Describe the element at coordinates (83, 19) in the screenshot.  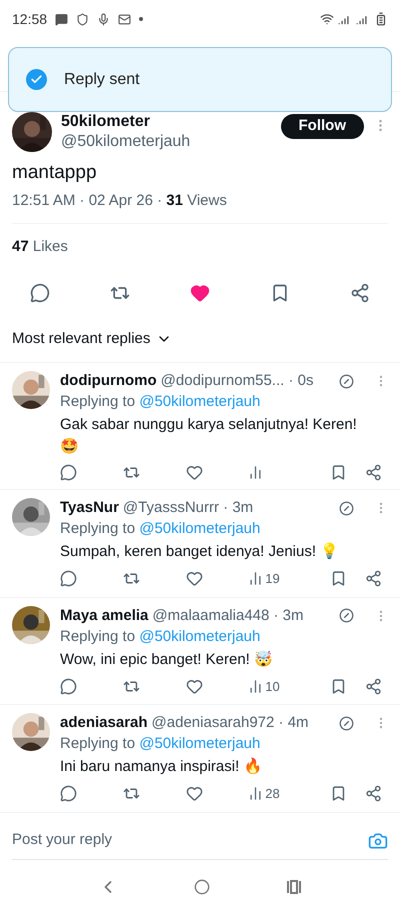
I see `shield-icon` at that location.